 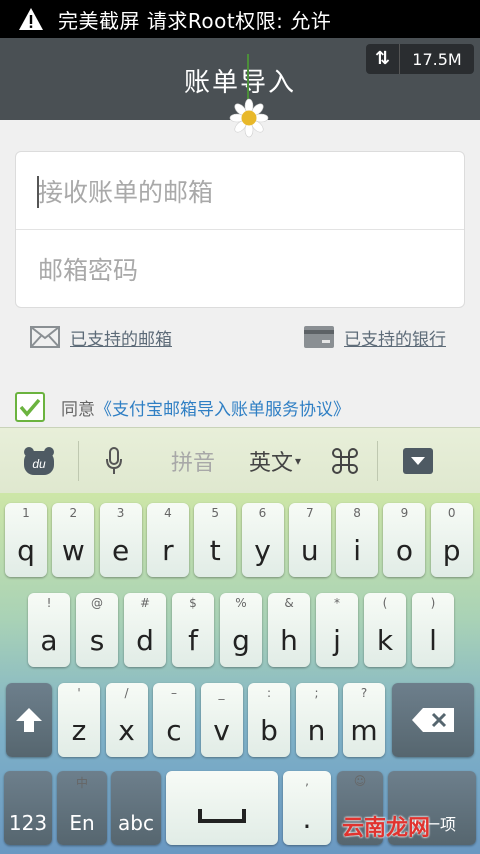 I want to click on password-placeholder: 邮箱密码, so click(x=88, y=270).